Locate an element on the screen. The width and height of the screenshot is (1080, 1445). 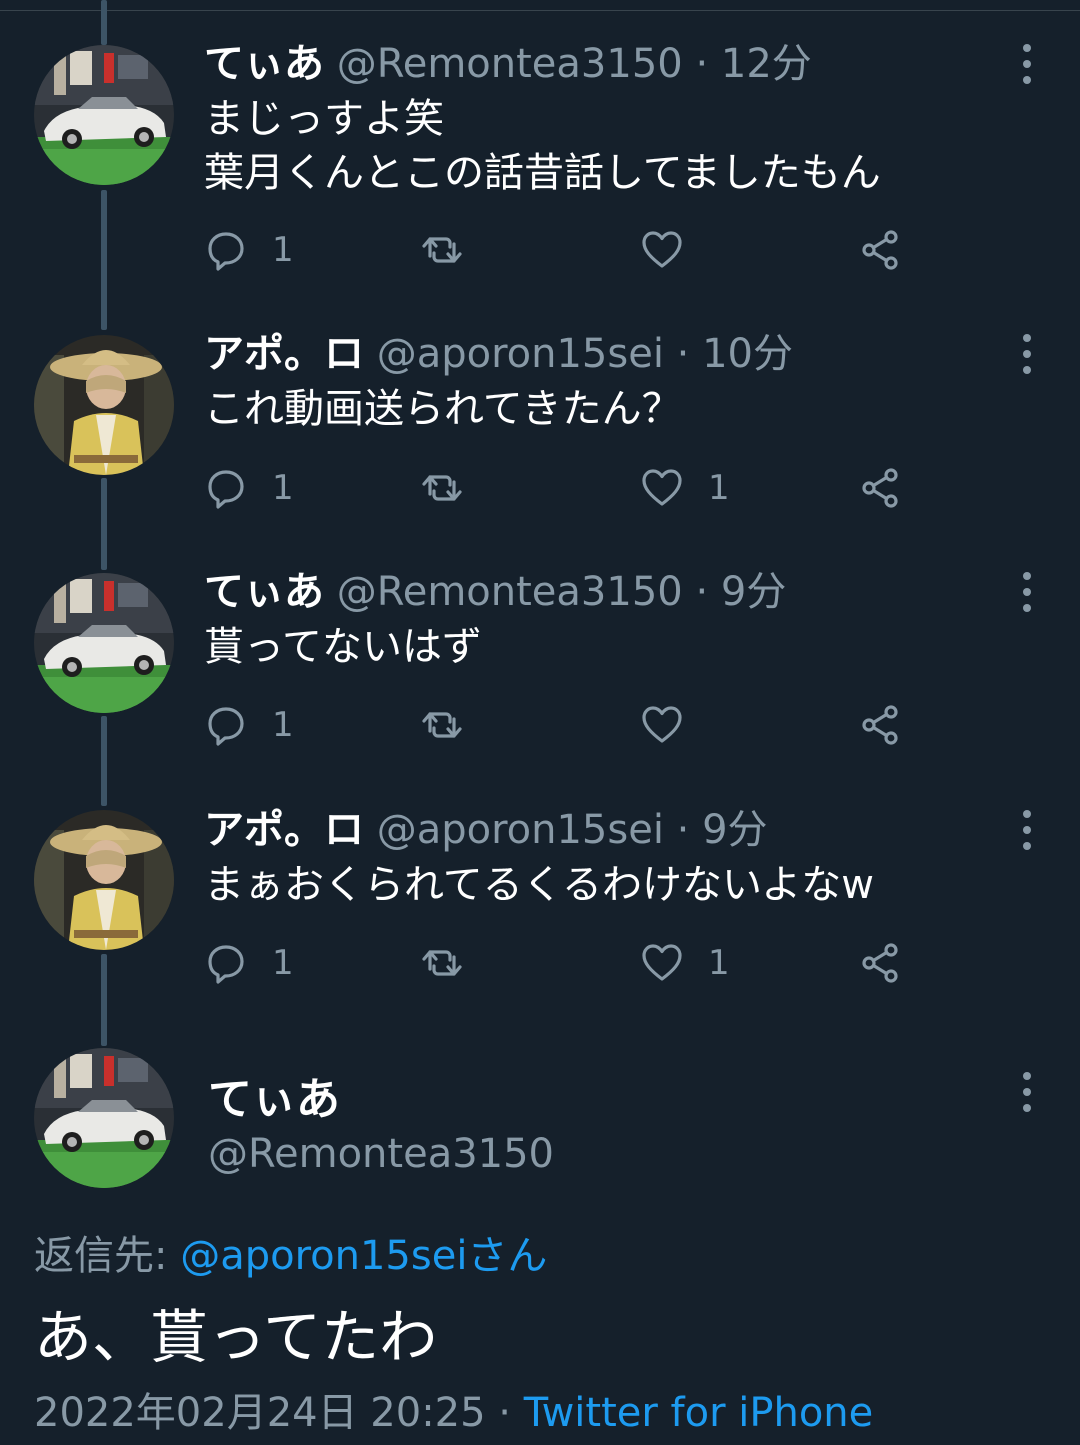
reply-label: 返信先: is located at coordinates (107, 1256).